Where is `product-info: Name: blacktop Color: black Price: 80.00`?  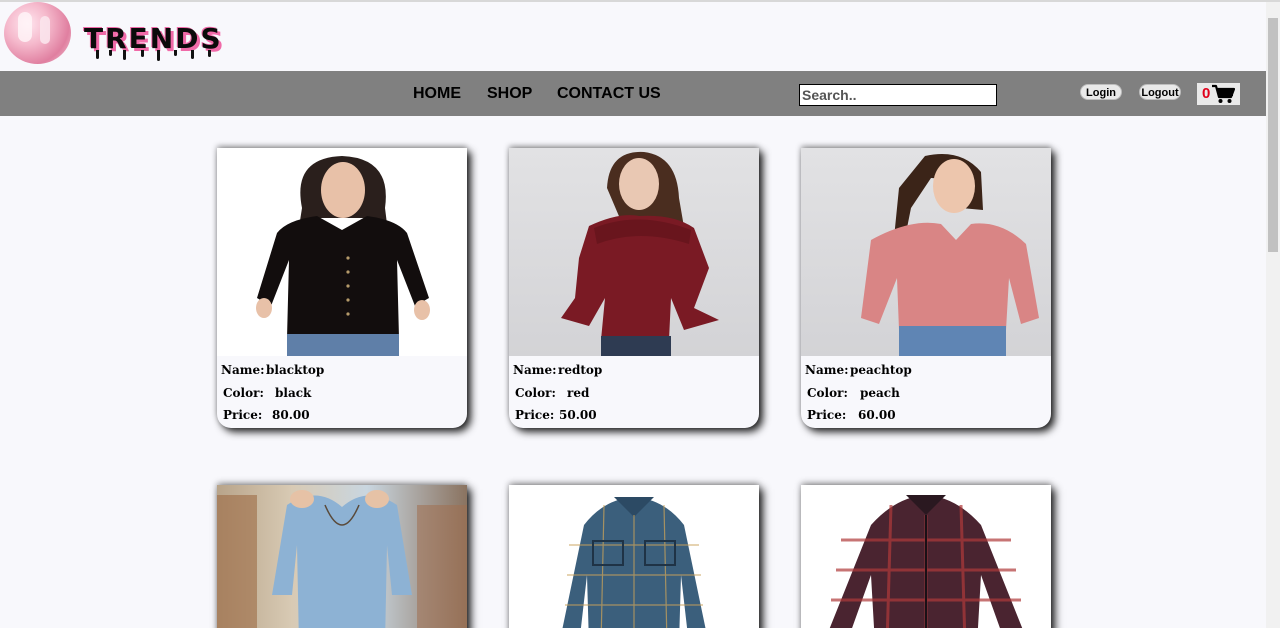 product-info: Name: blacktop Color: black Price: 80.00 is located at coordinates (342, 392).